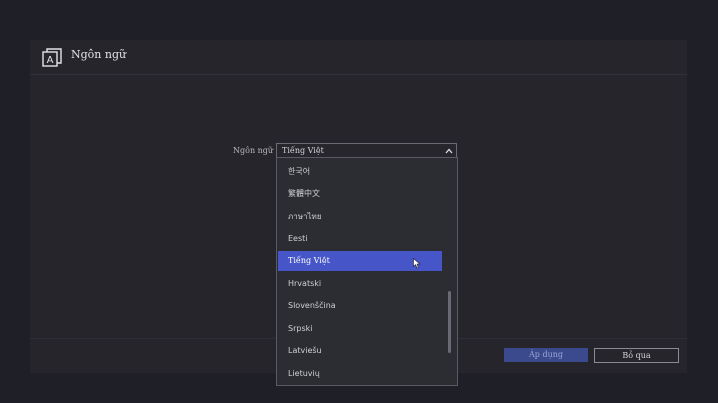 This screenshot has width=718, height=403. What do you see at coordinates (449, 151) in the screenshot?
I see `chevron-up-icon` at bounding box center [449, 151].